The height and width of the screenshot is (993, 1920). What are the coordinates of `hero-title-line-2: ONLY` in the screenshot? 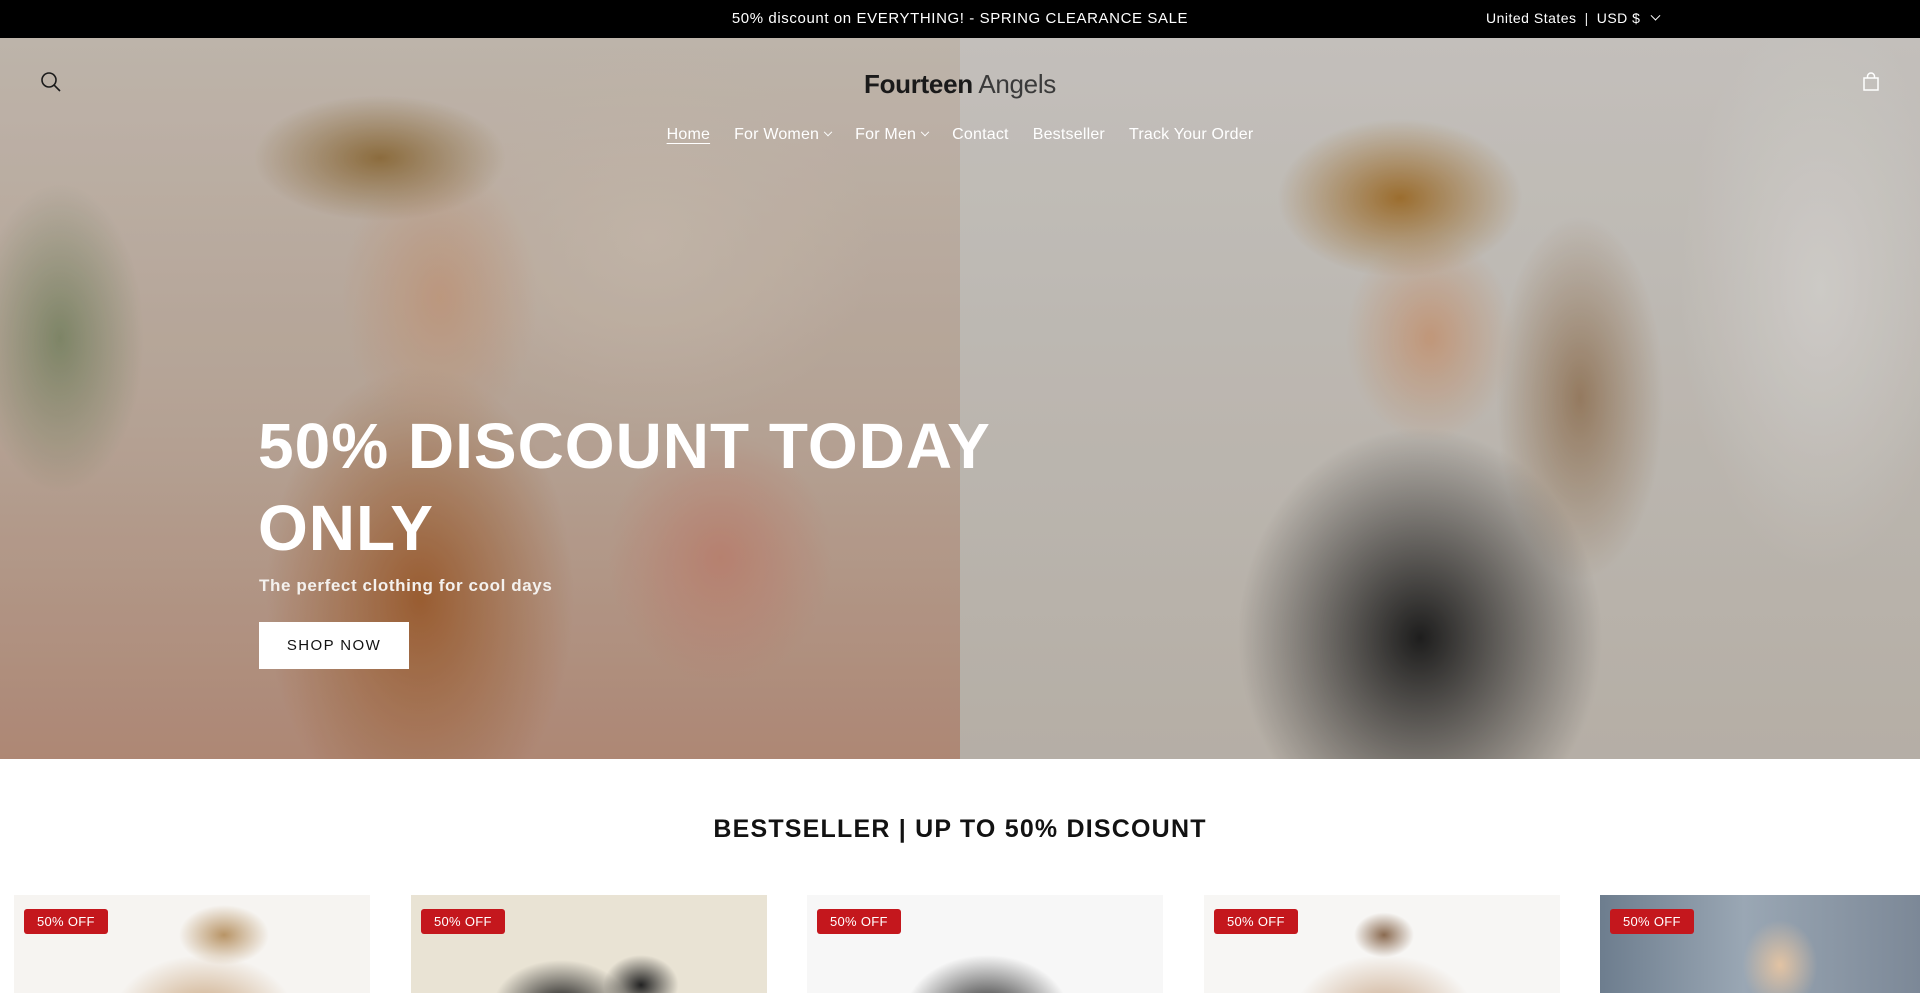 It's located at (346, 528).